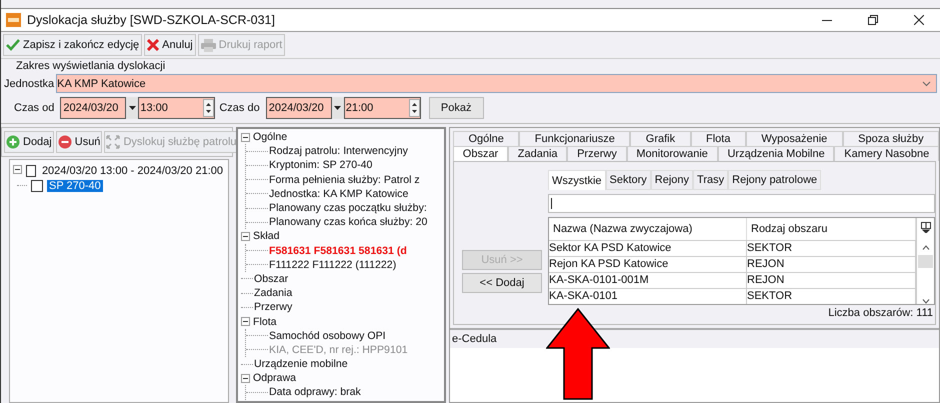 The width and height of the screenshot is (940, 403). I want to click on tab: Ogólne, so click(486, 138).